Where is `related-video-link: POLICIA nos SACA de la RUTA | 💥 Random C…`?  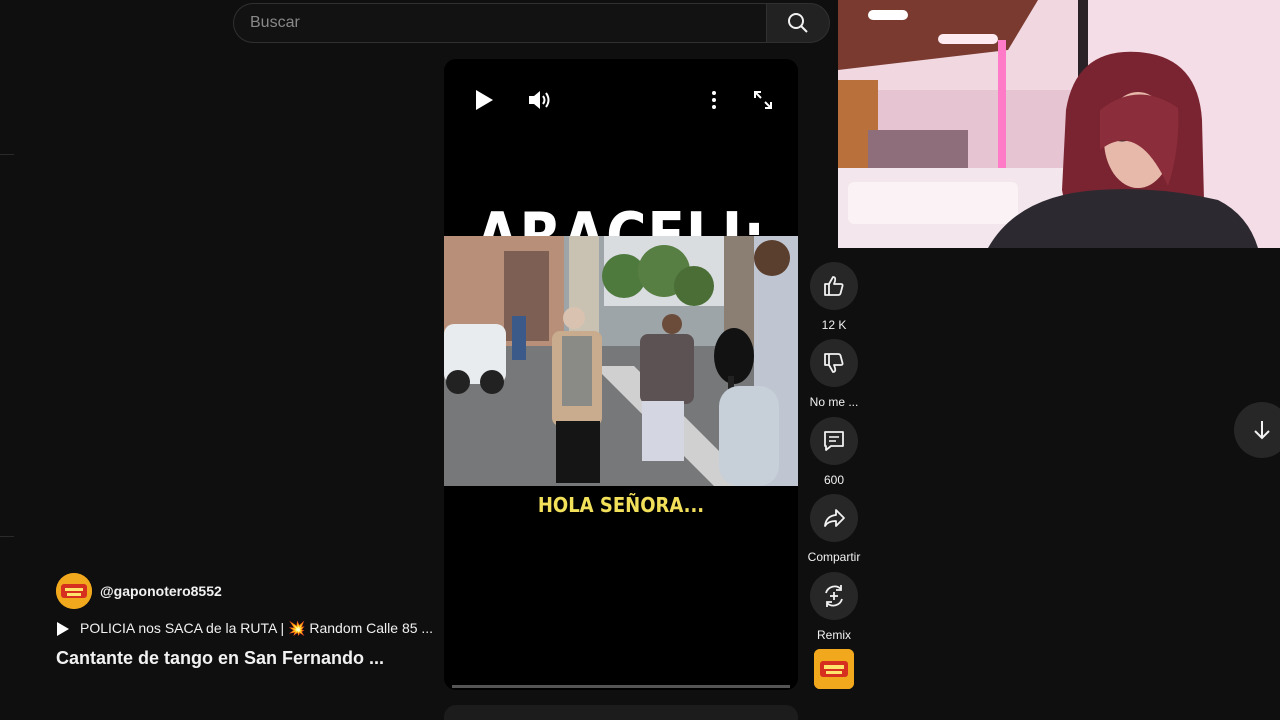
related-video-link: POLICIA nos SACA de la RUTA | 💥 Random C… is located at coordinates (244, 628).